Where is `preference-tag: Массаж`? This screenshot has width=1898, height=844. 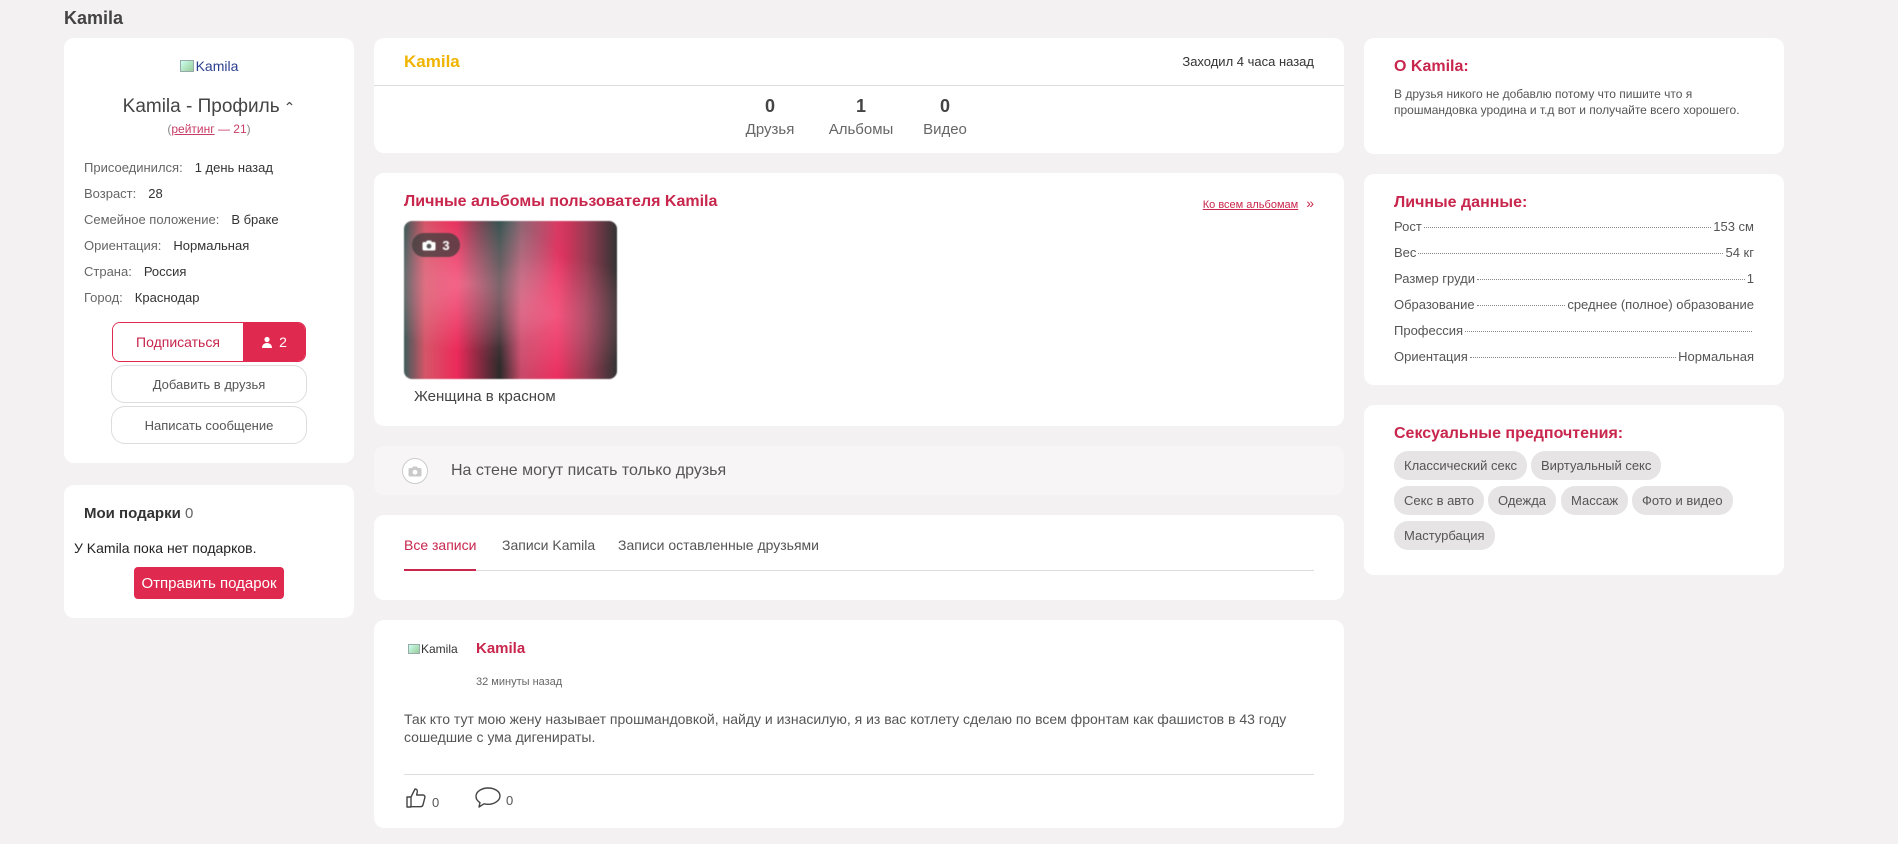 preference-tag: Массаж is located at coordinates (1595, 500).